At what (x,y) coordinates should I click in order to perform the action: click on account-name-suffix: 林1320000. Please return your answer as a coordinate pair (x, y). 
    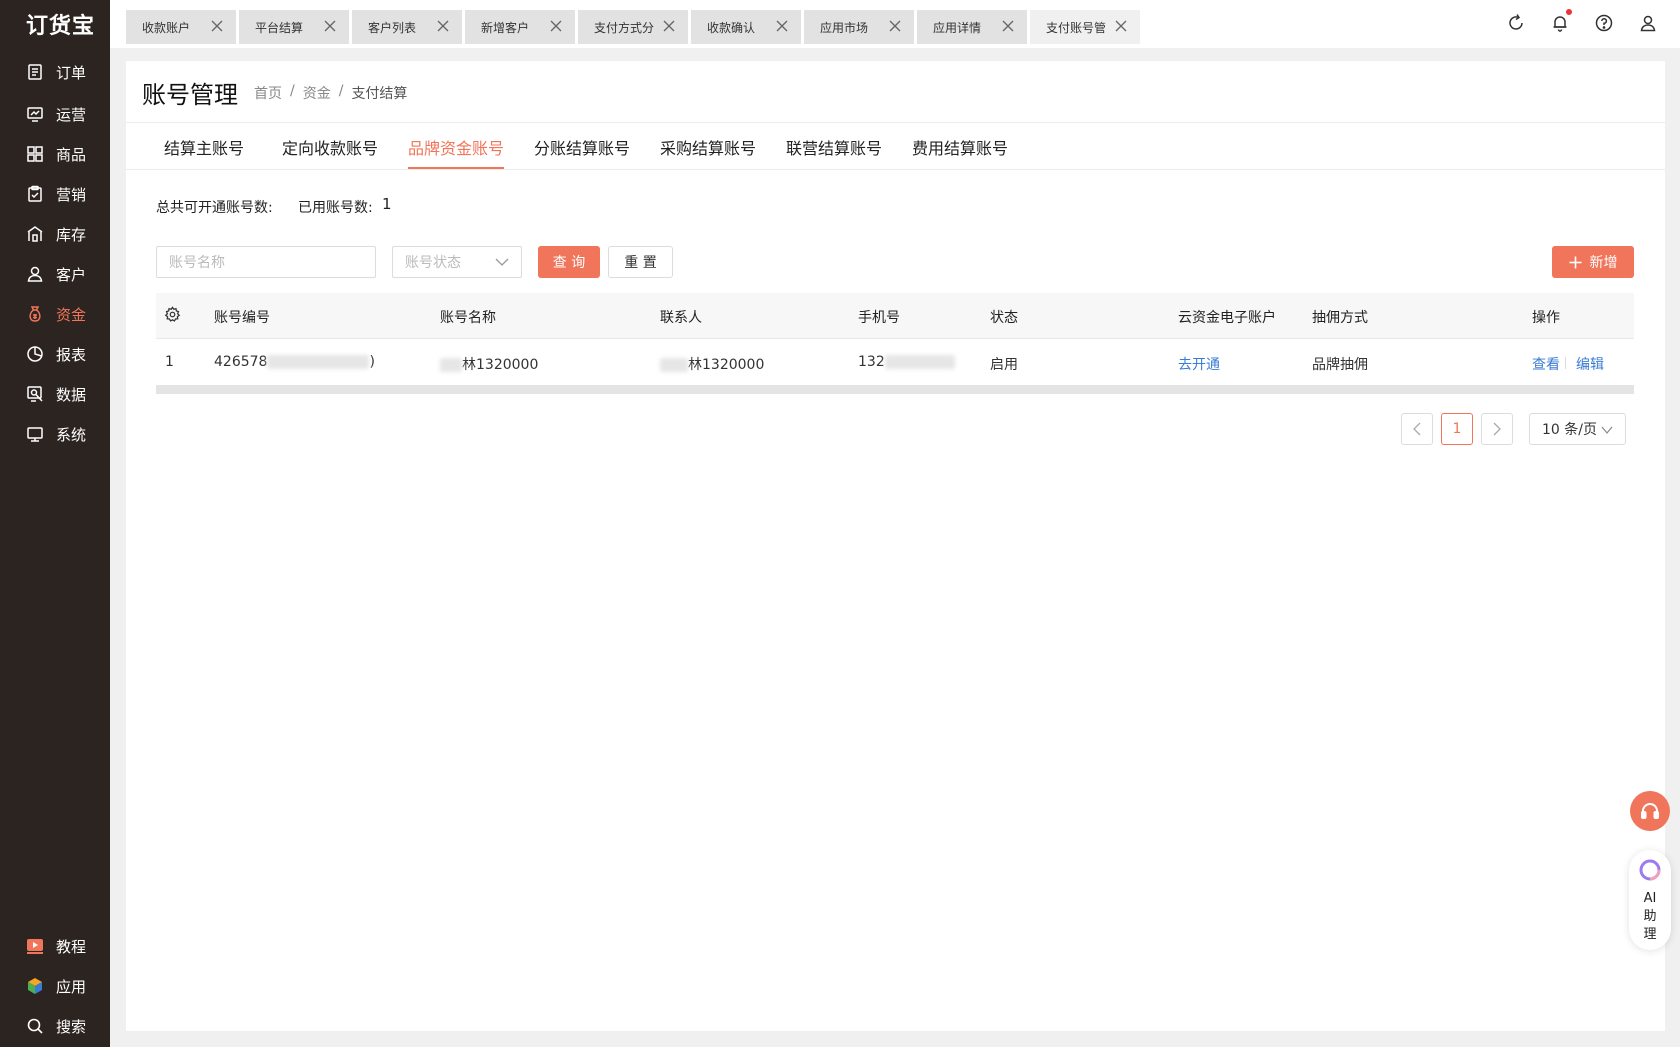
    Looking at the image, I should click on (500, 365).